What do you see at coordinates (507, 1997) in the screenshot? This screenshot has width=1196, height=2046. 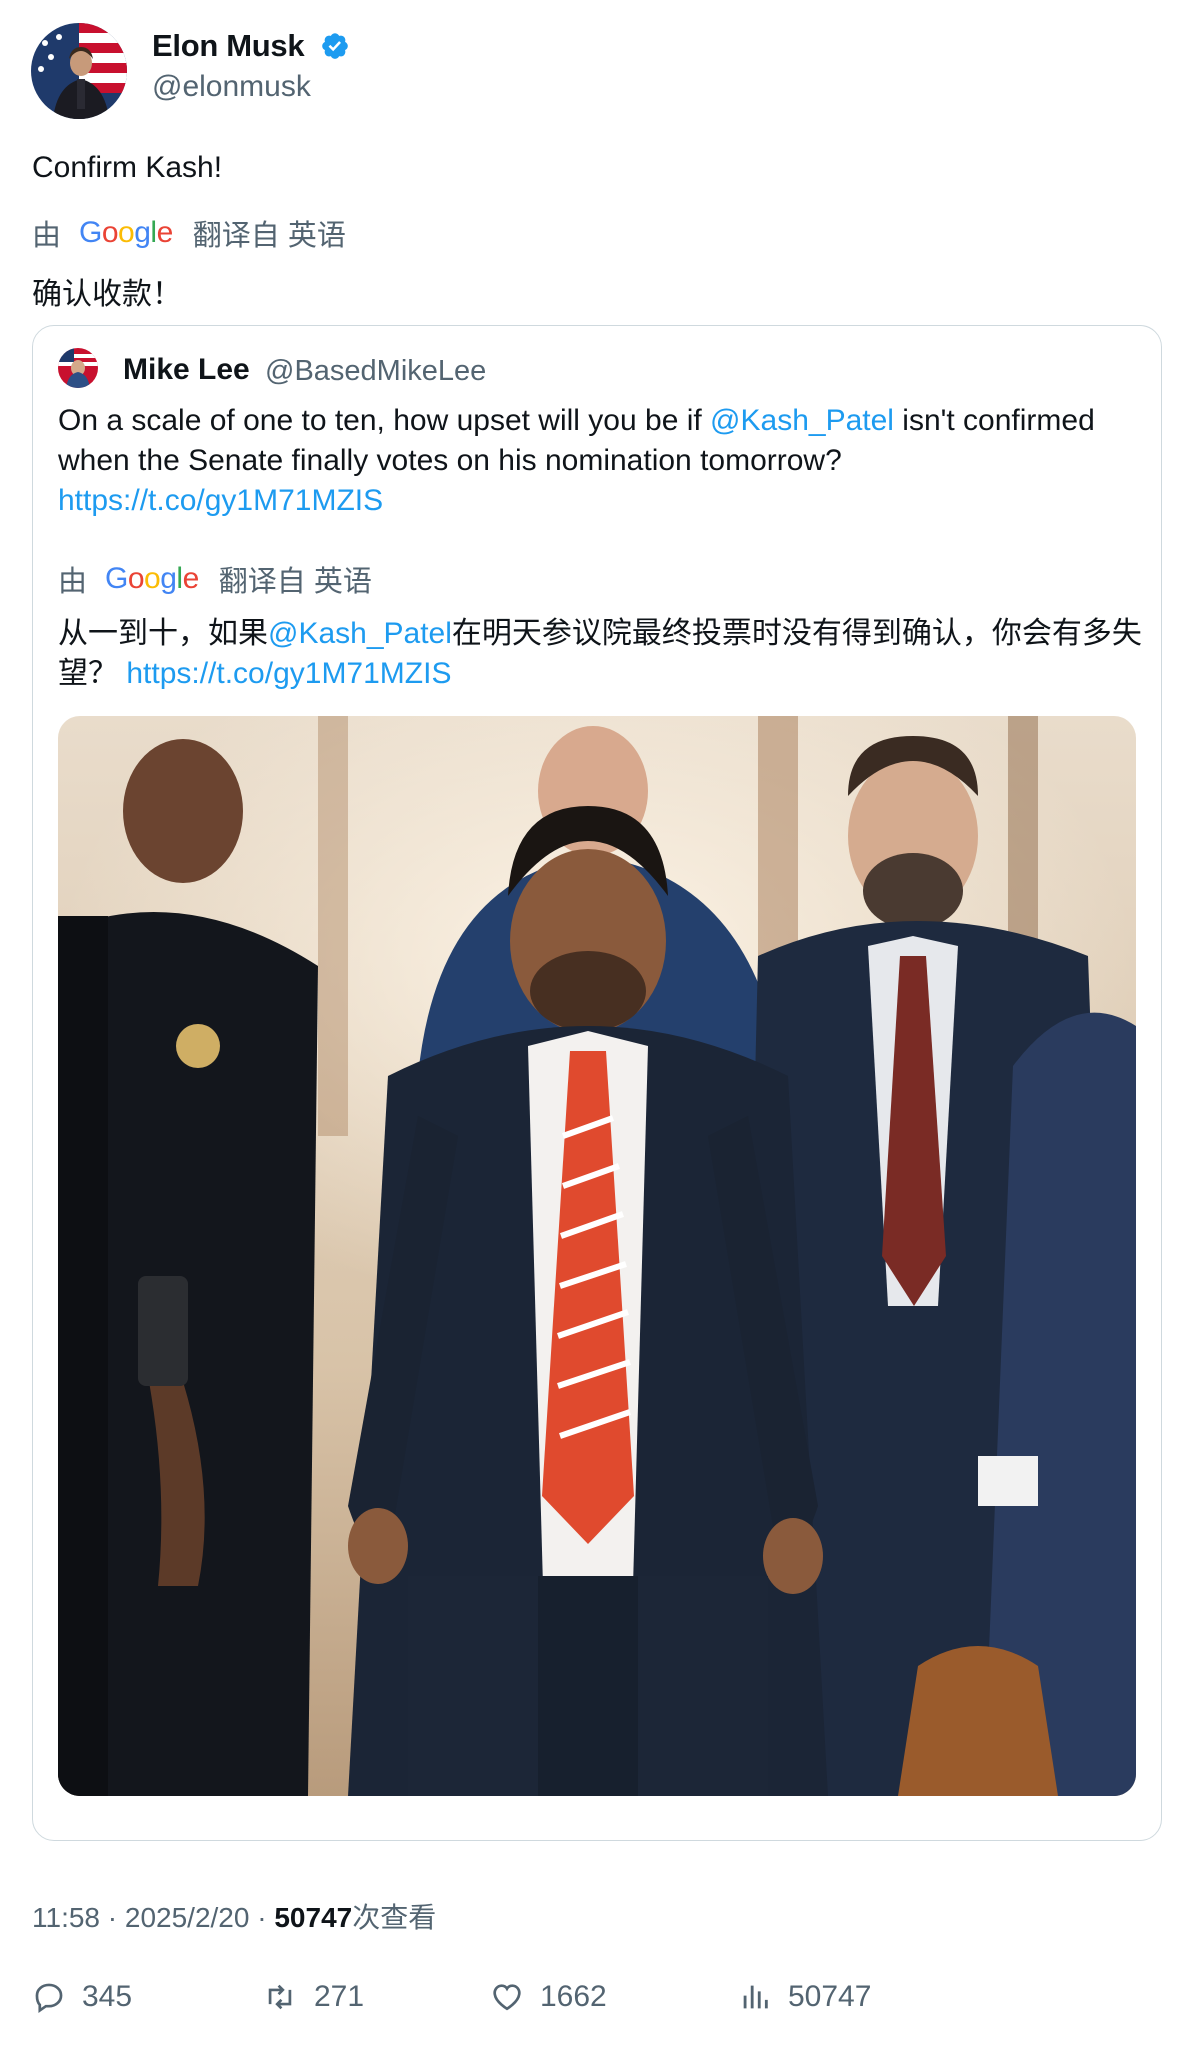 I see `heart-icon` at bounding box center [507, 1997].